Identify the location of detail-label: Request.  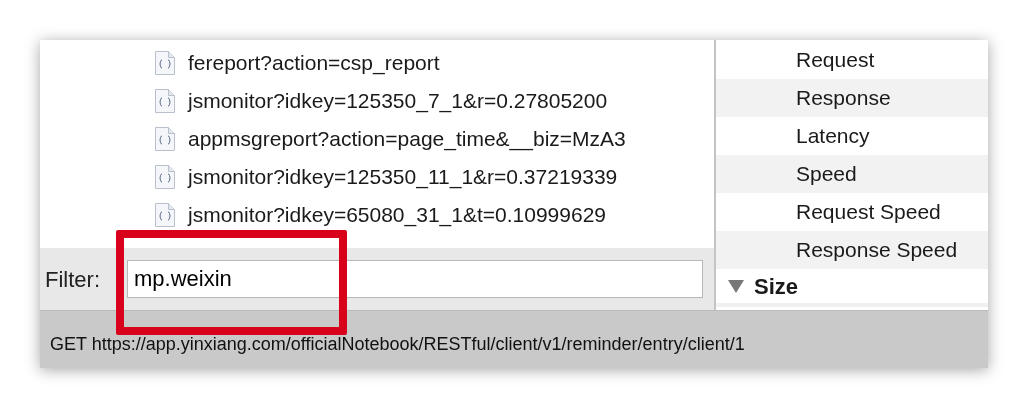
(835, 60).